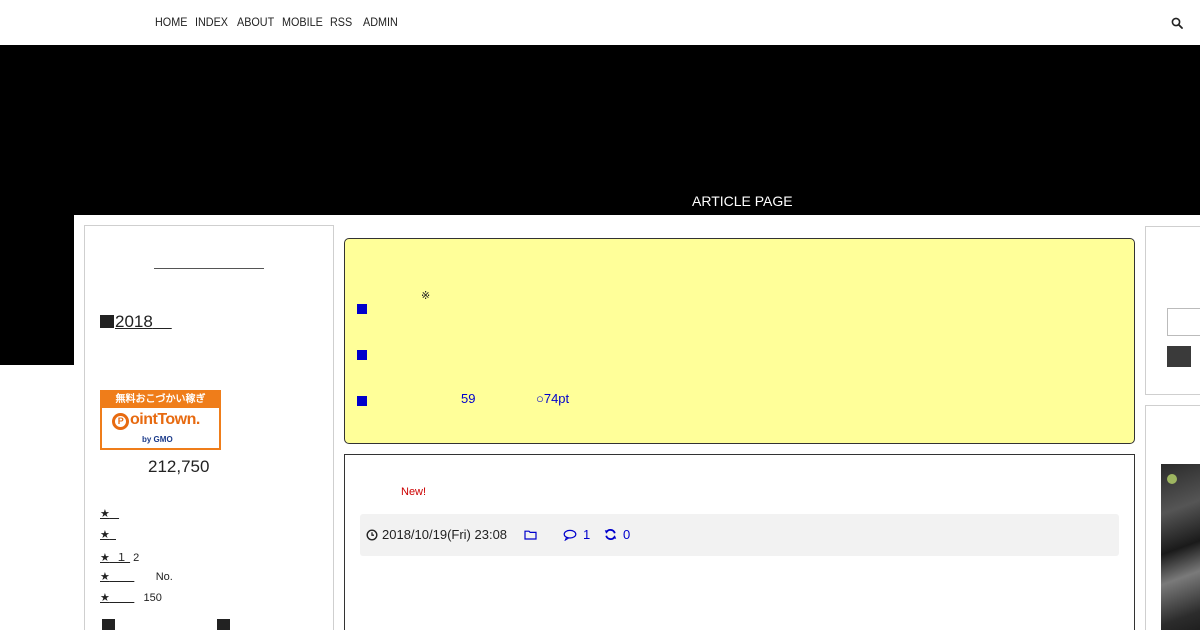 The width and height of the screenshot is (1200, 630). What do you see at coordinates (468, 398) in the screenshot?
I see `notice-count-value: 59` at bounding box center [468, 398].